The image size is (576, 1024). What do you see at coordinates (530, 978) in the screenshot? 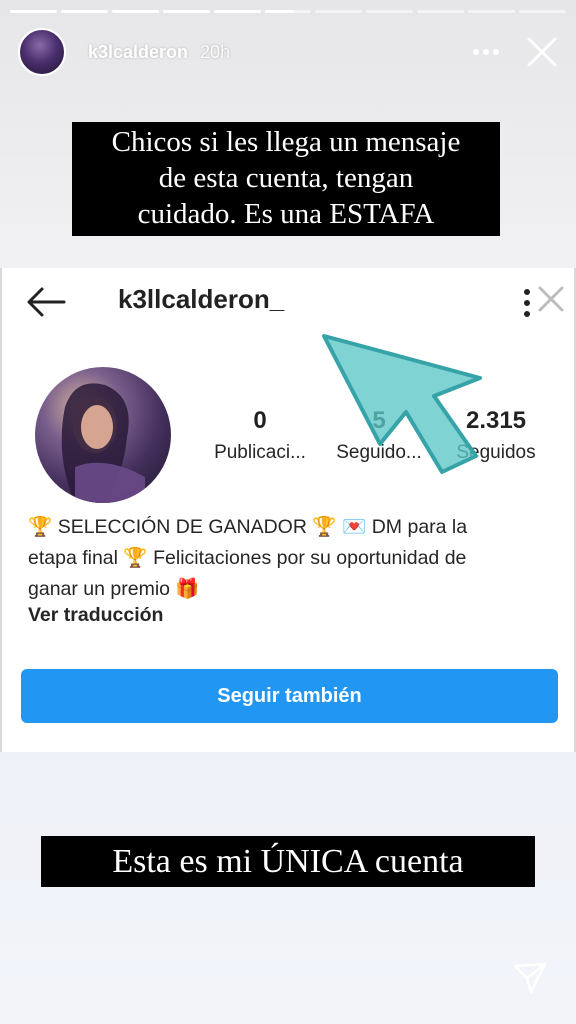
I see `send-icon` at bounding box center [530, 978].